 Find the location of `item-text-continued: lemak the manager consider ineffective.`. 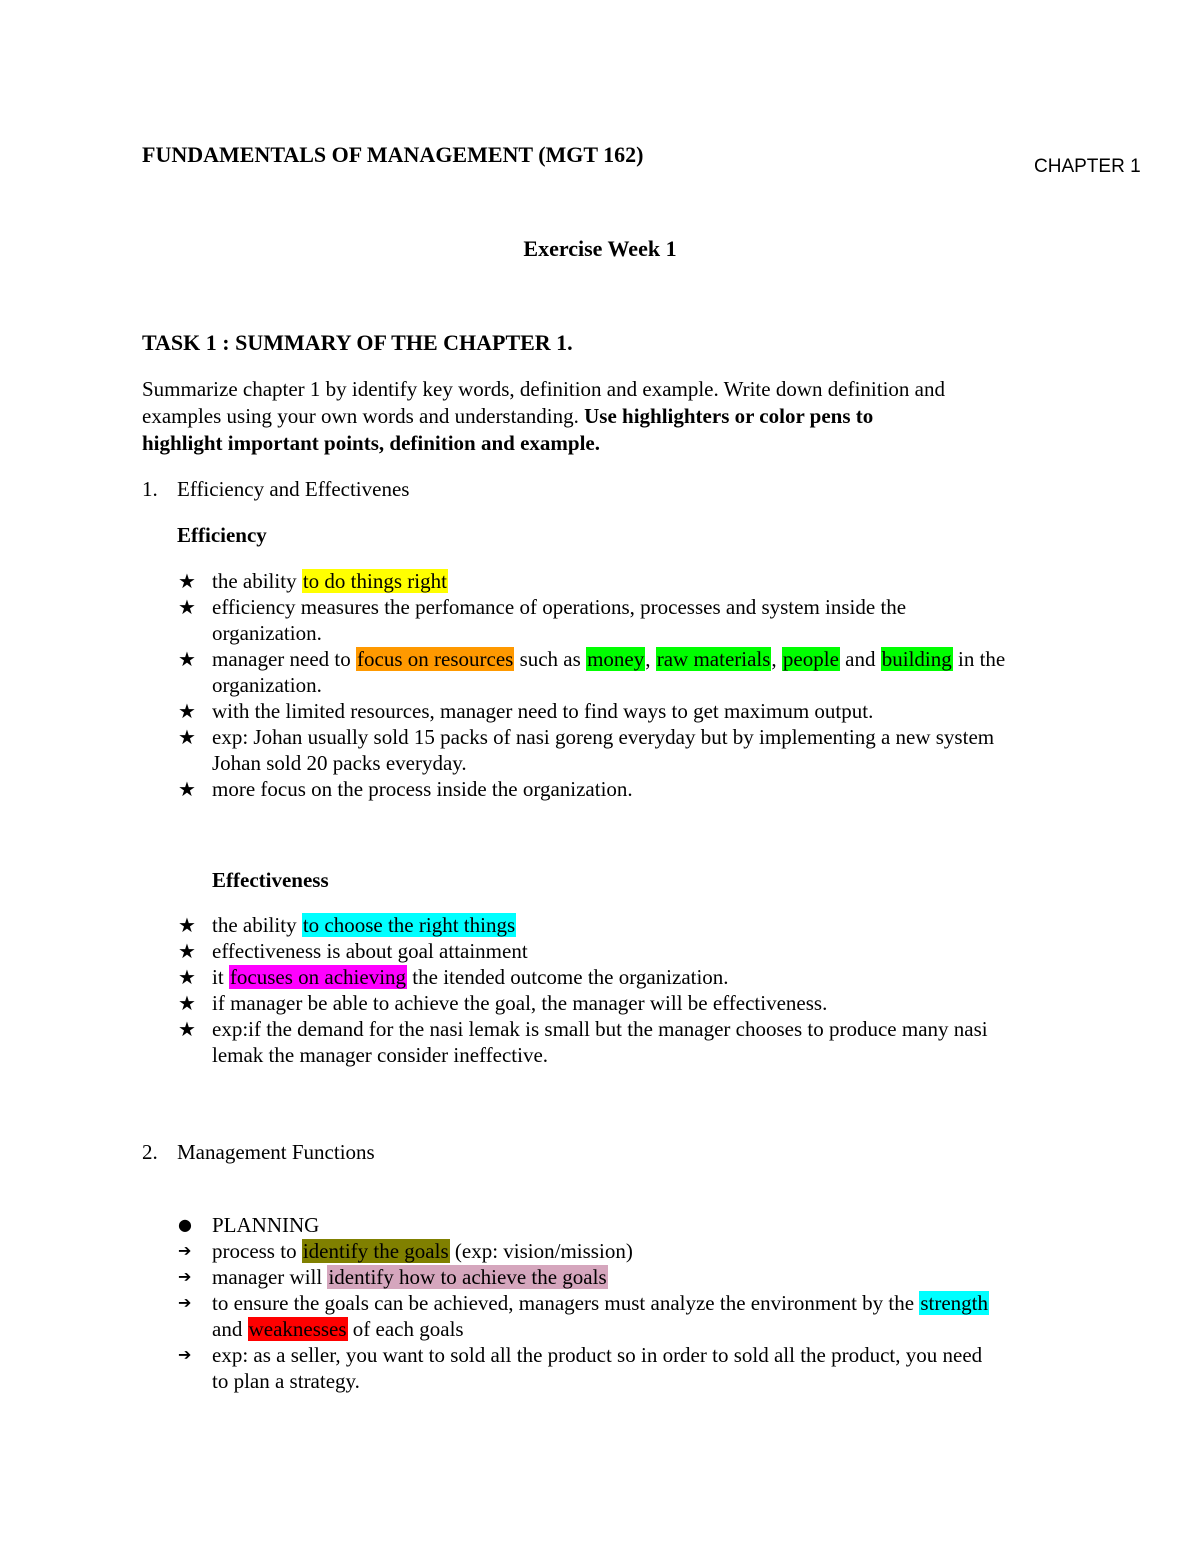

item-text-continued: lemak the manager consider ineffective. is located at coordinates (380, 1055).